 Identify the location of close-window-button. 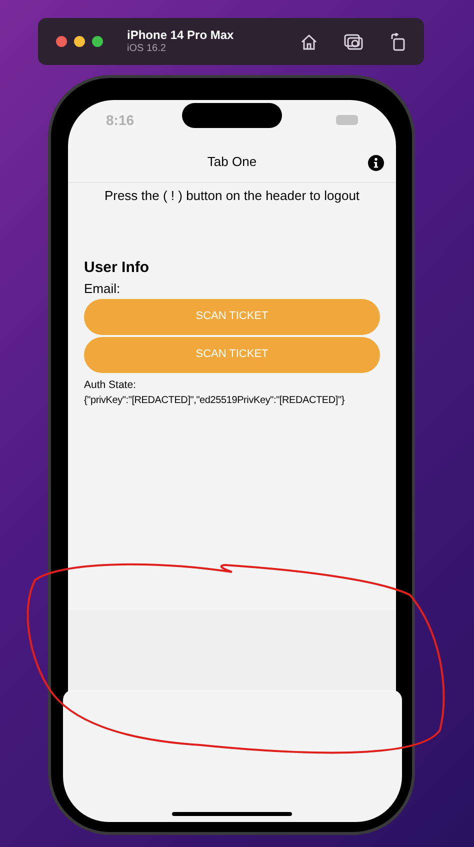
(61, 41).